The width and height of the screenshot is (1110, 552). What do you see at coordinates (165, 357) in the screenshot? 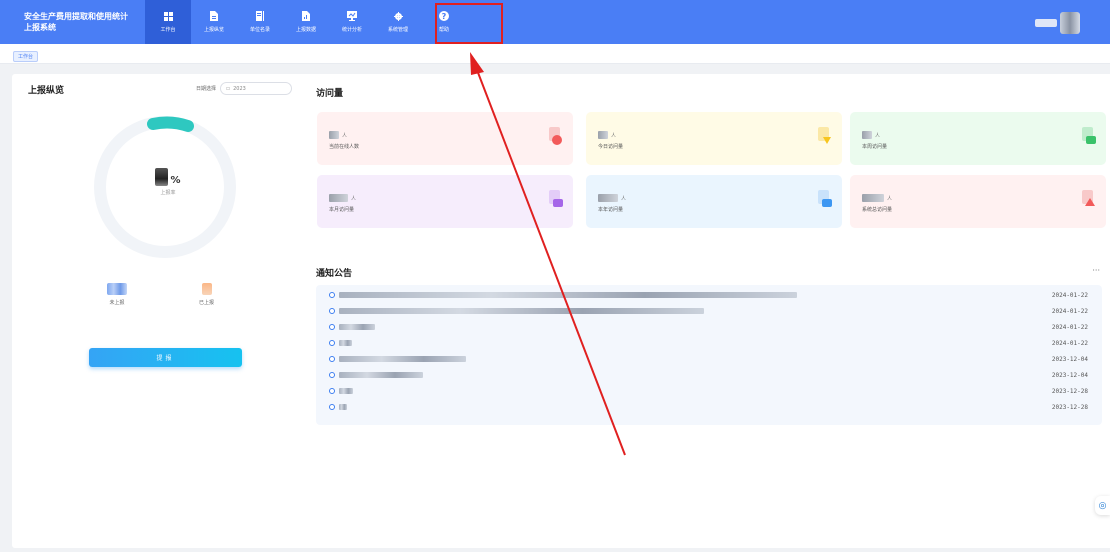
I see `submit-report-button: 提报` at bounding box center [165, 357].